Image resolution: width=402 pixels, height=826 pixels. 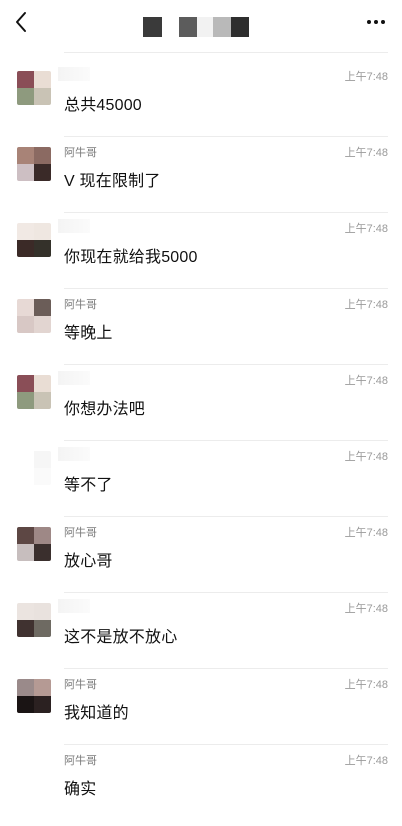 What do you see at coordinates (96, 711) in the screenshot?
I see `message-text: 我知道的` at bounding box center [96, 711].